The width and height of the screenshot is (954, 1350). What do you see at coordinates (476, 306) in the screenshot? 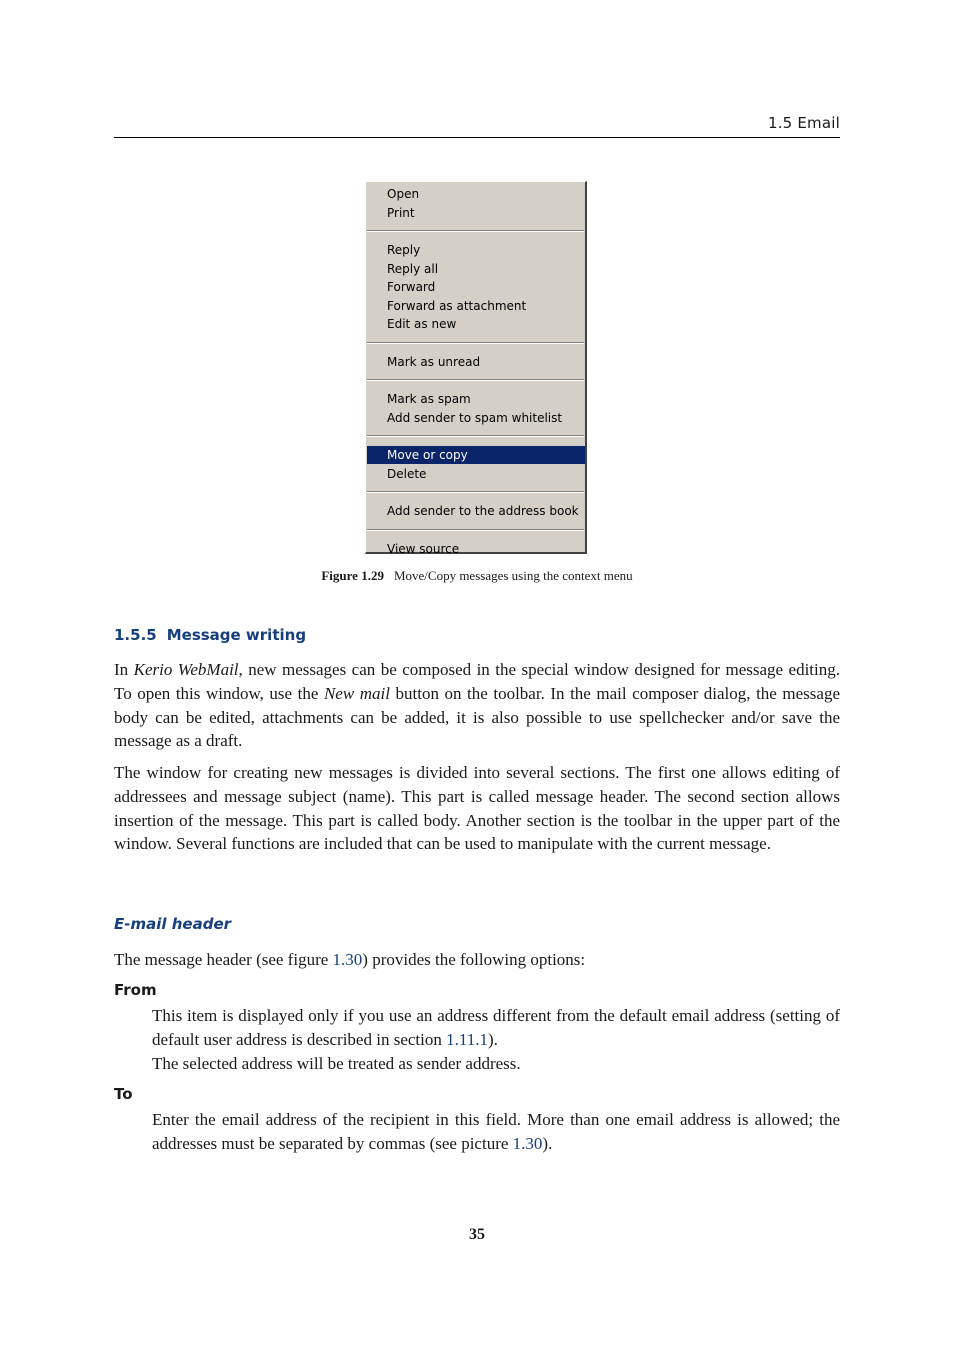
I see `menu-item-forward-as-attachment: Forward as attachment` at bounding box center [476, 306].